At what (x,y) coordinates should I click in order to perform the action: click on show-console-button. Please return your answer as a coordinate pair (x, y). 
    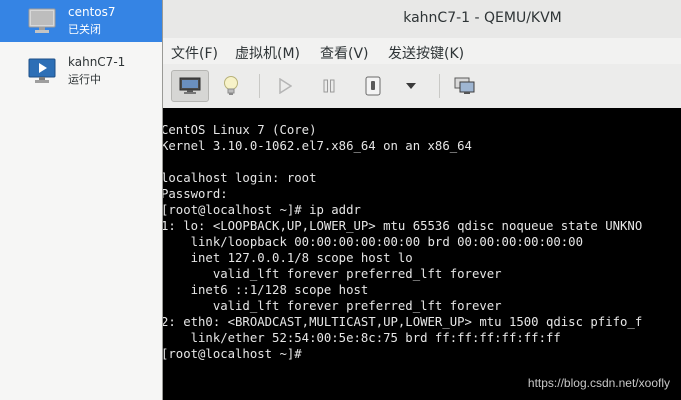
    Looking at the image, I should click on (190, 86).